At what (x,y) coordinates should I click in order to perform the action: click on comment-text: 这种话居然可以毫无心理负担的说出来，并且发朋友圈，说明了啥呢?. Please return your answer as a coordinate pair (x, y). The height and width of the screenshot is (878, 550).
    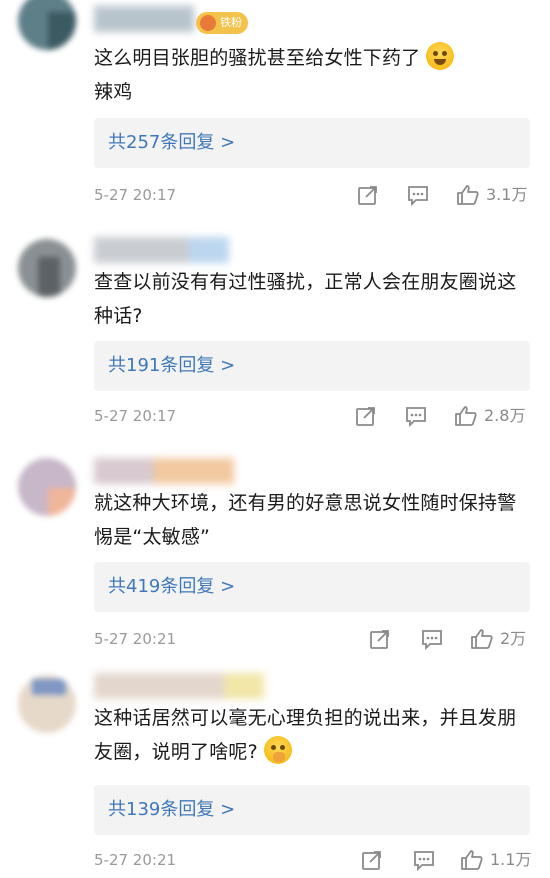
    Looking at the image, I should click on (305, 735).